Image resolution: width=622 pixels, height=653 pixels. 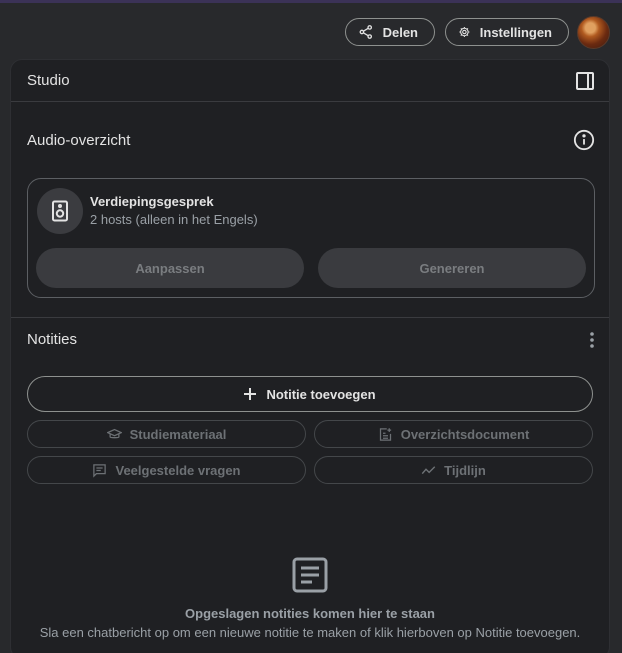 I want to click on share-button: Delen, so click(x=390, y=32).